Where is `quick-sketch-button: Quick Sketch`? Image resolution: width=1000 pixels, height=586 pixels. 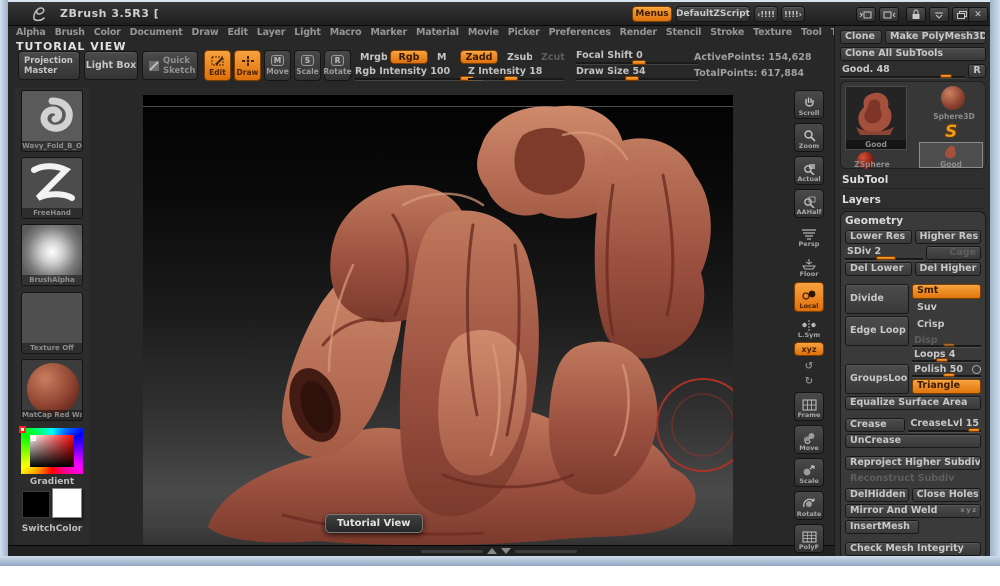 quick-sketch-button: Quick Sketch is located at coordinates (170, 65).